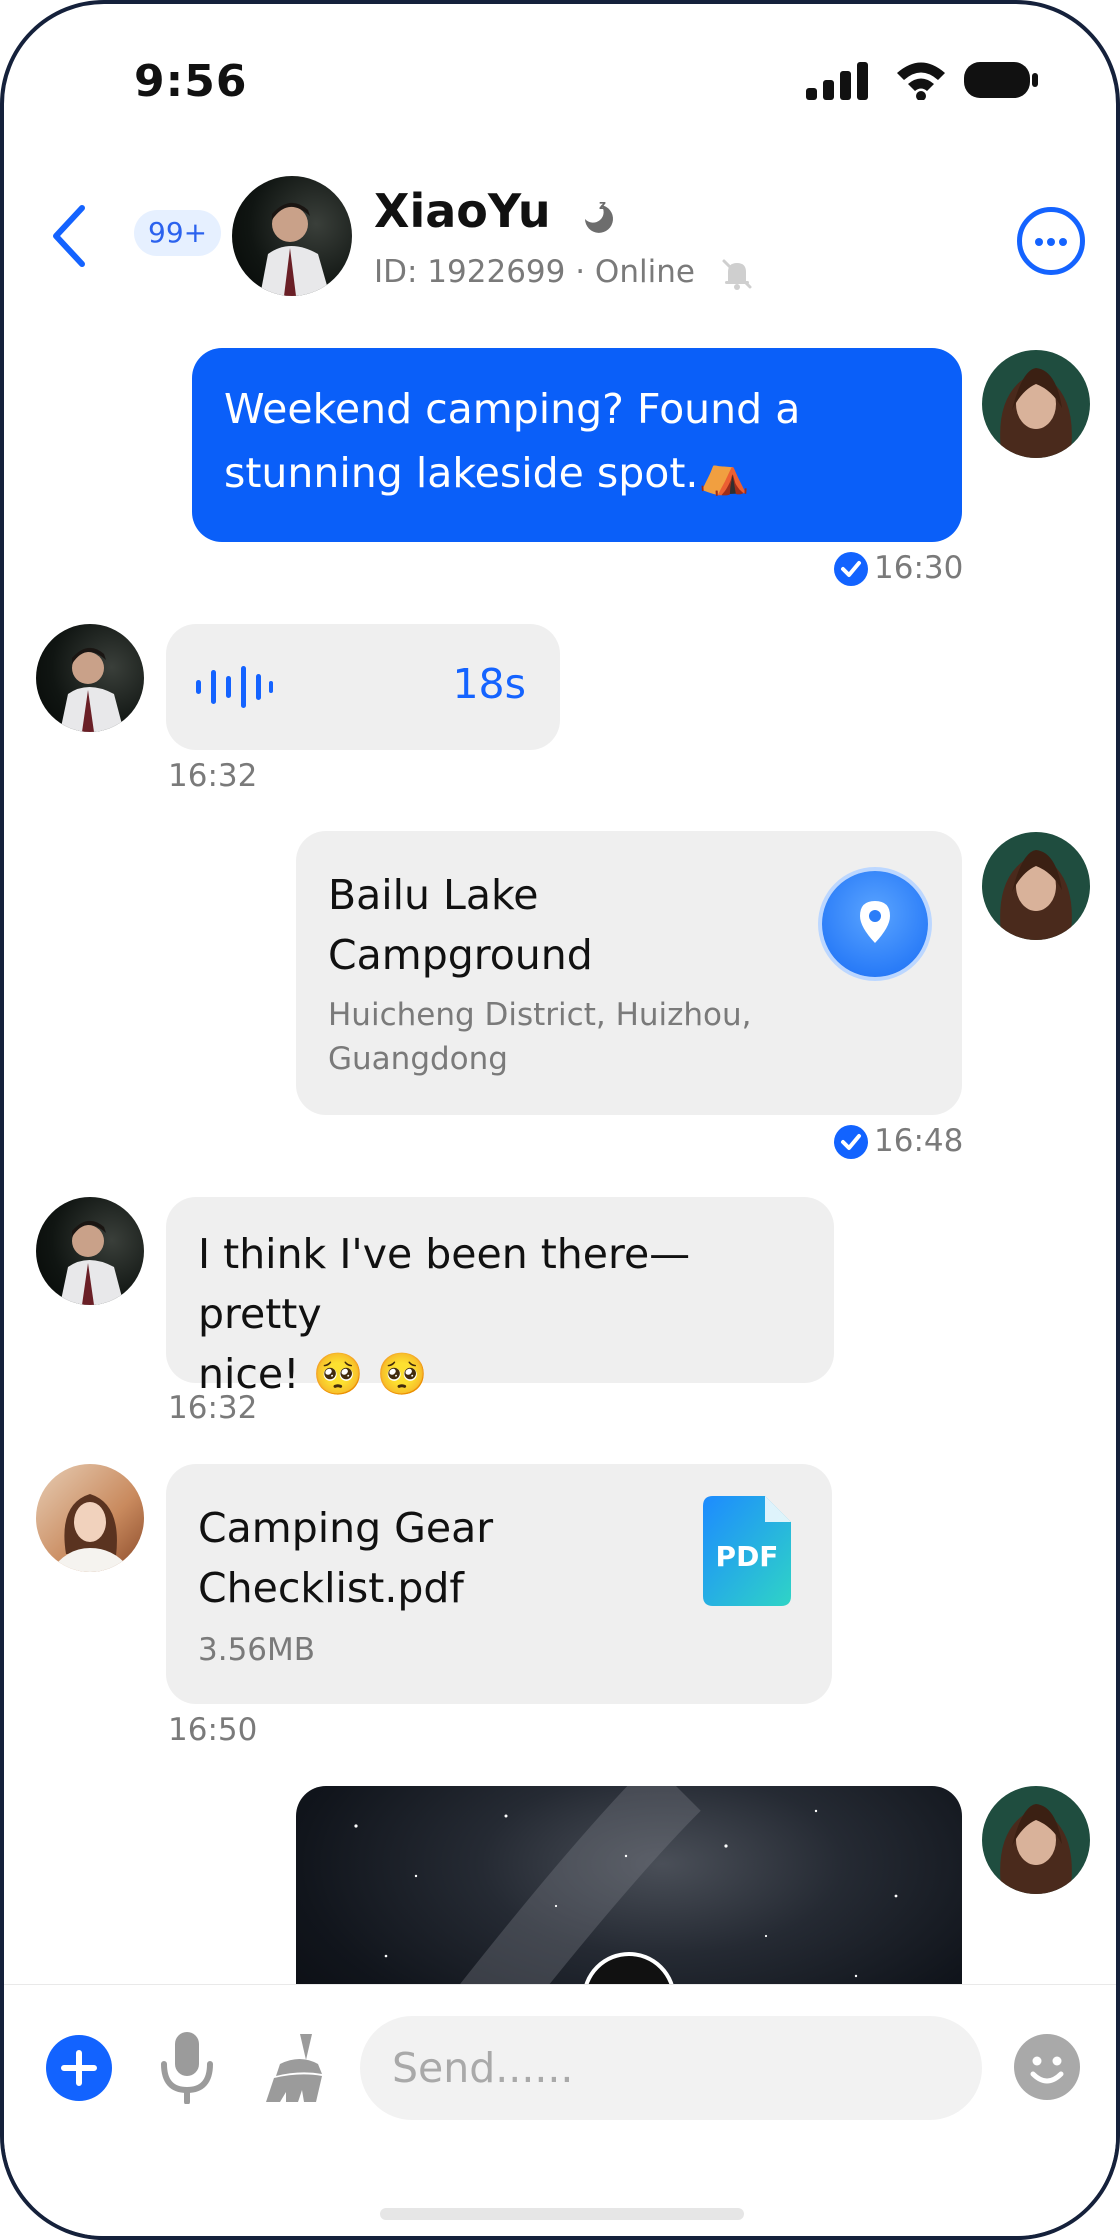 Image resolution: width=1120 pixels, height=2240 pixels. I want to click on voice-wave-icon, so click(234, 687).